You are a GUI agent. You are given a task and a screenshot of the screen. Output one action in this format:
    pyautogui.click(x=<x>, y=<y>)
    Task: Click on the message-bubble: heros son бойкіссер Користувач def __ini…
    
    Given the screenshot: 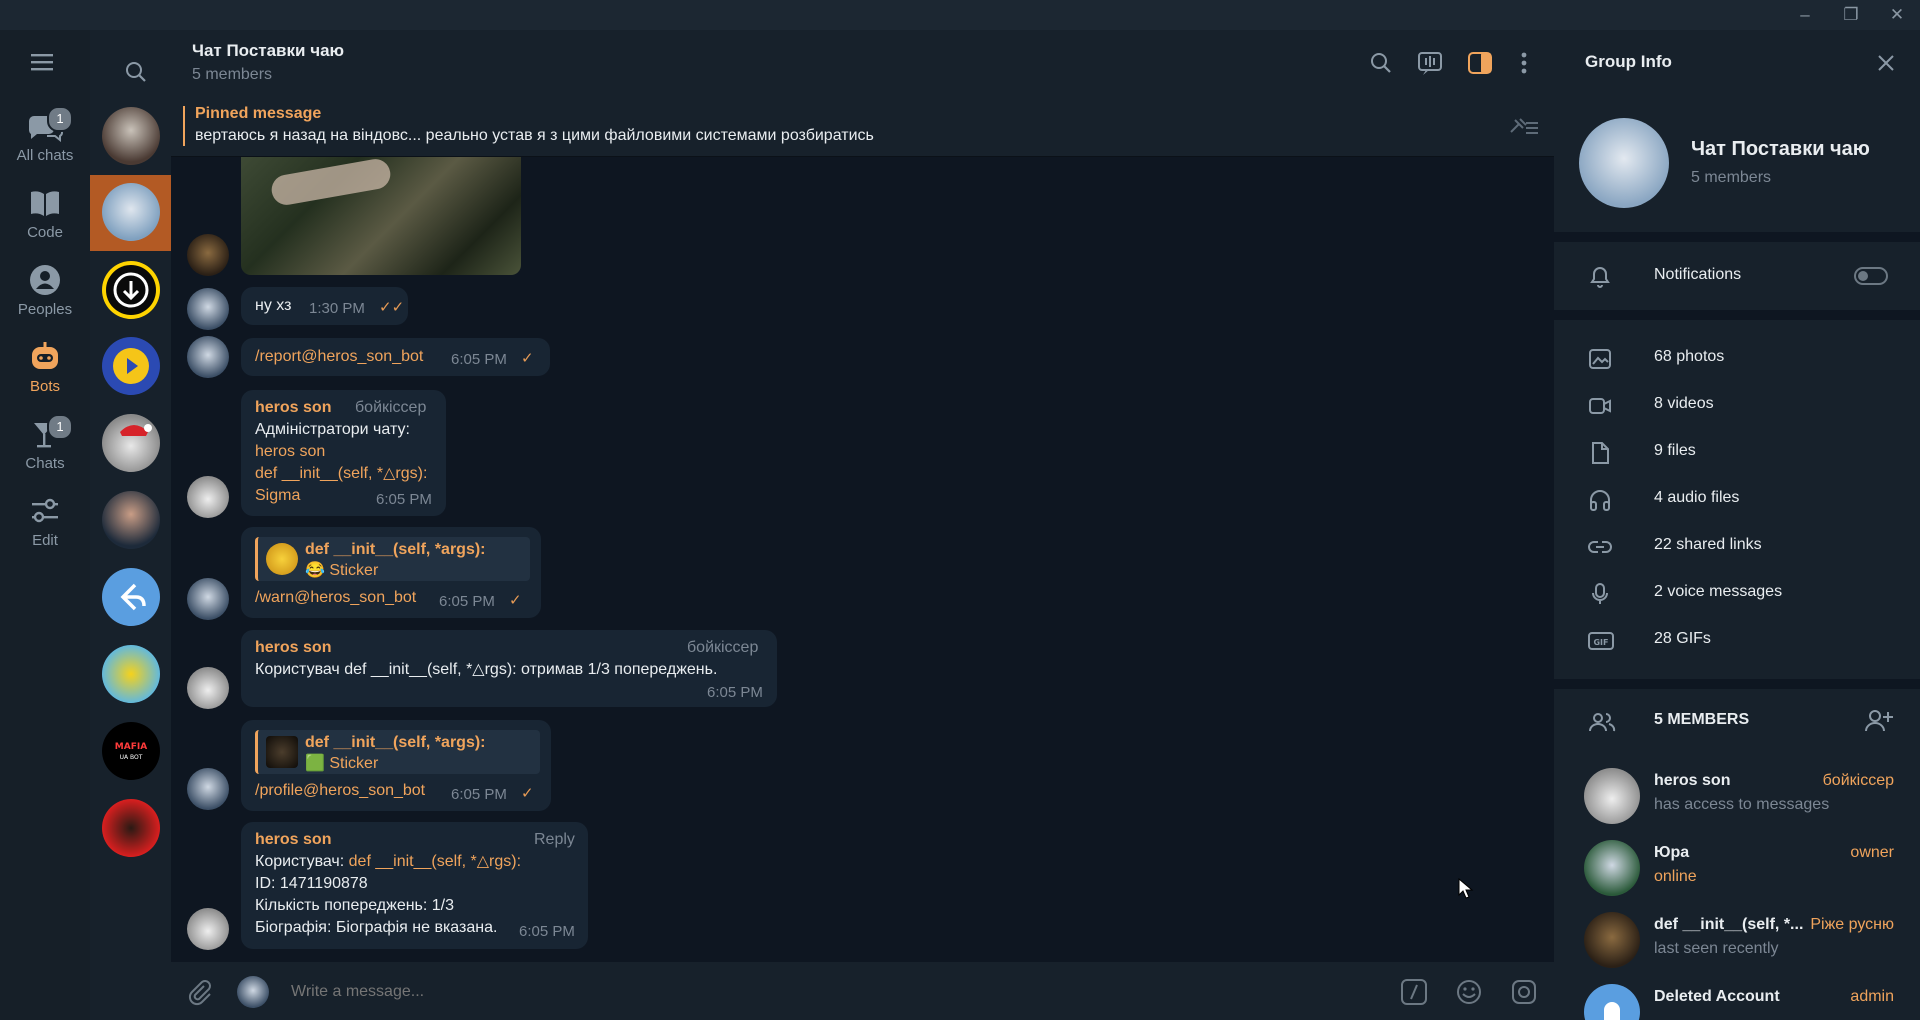 What is the action you would take?
    pyautogui.click(x=509, y=668)
    